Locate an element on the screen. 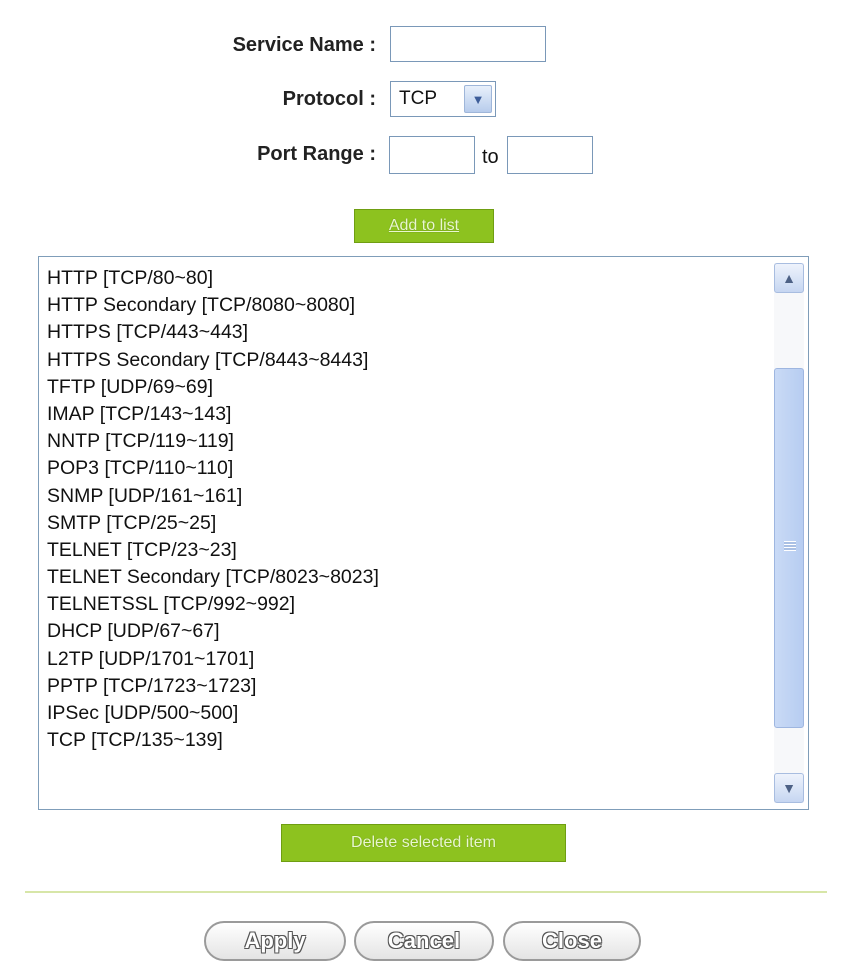 The image size is (845, 961). vertical-scrollbar: ▲ ▼ is located at coordinates (789, 533).